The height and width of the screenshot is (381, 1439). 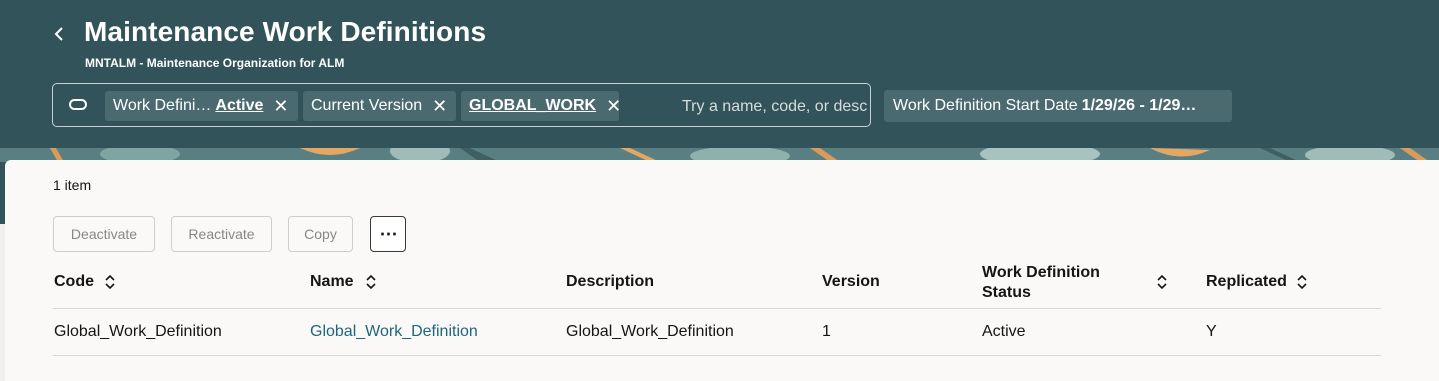 What do you see at coordinates (717, 308) in the screenshot?
I see `table-header-divider` at bounding box center [717, 308].